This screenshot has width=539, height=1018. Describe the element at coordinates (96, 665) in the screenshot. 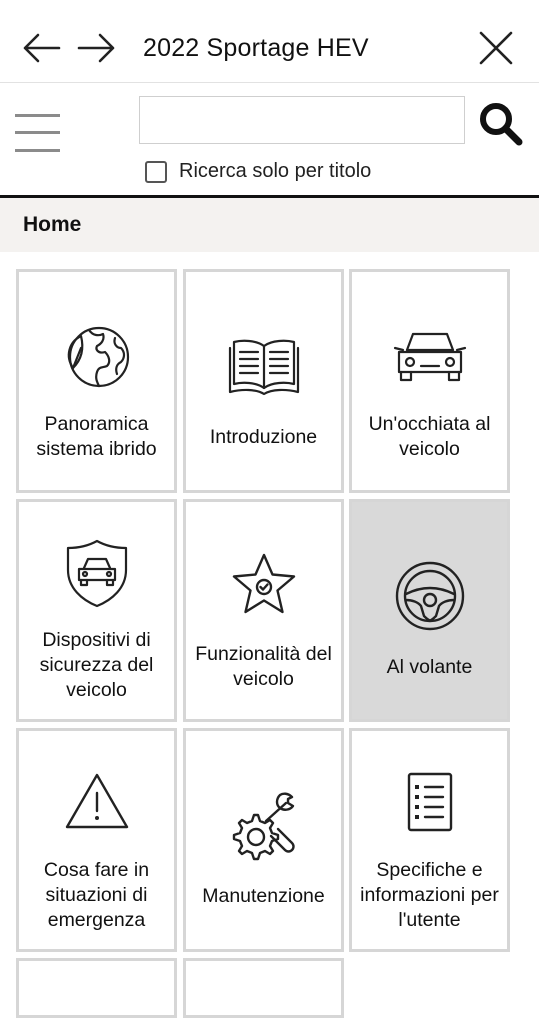

I see `tile-label: Dispositivi di sicurezza del veicolo` at that location.